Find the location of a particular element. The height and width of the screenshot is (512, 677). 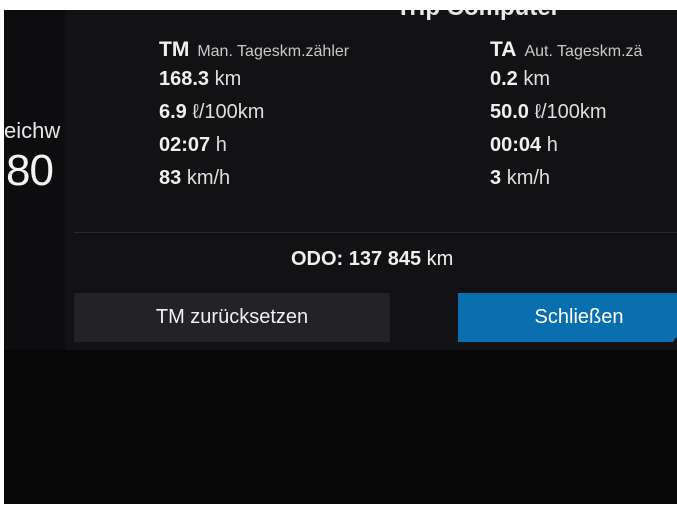

tm-distance: 168.3 km is located at coordinates (254, 84).